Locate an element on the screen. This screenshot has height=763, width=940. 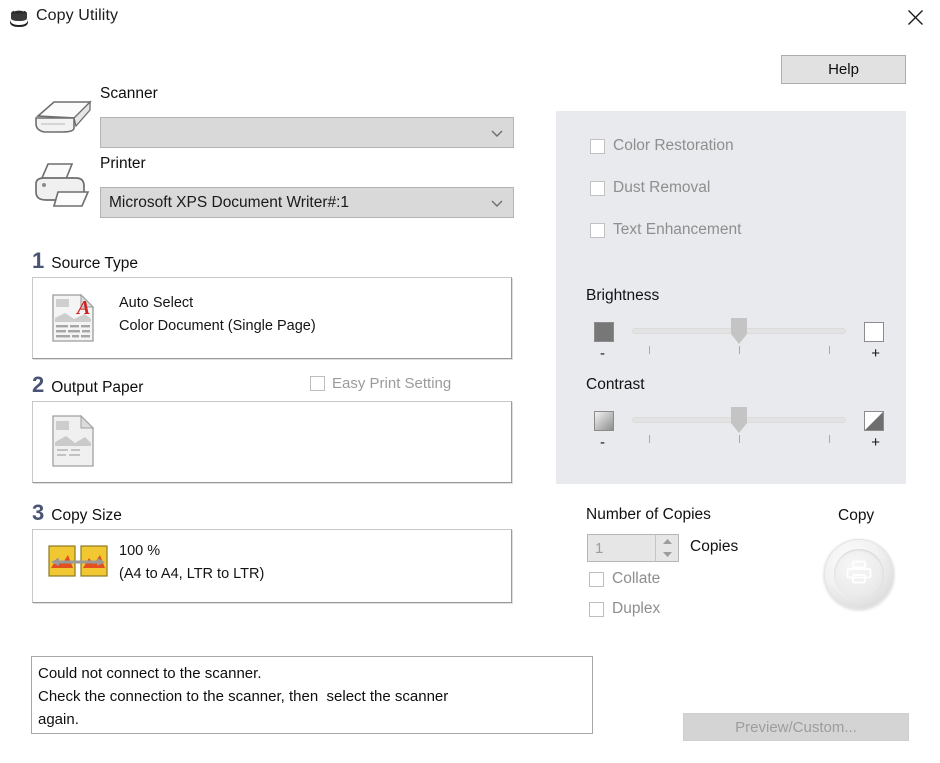
brightness-plus-label: + is located at coordinates (875, 353).